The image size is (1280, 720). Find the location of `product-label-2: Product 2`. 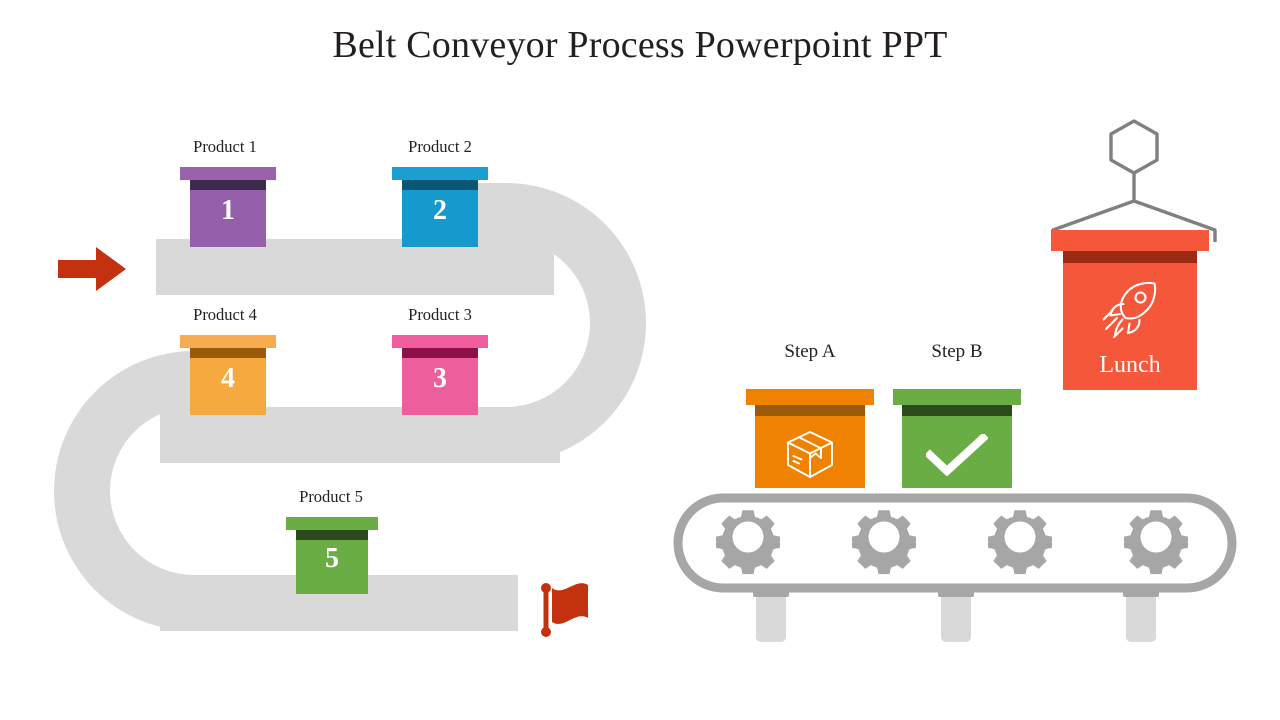

product-label-2: Product 2 is located at coordinates (440, 146).